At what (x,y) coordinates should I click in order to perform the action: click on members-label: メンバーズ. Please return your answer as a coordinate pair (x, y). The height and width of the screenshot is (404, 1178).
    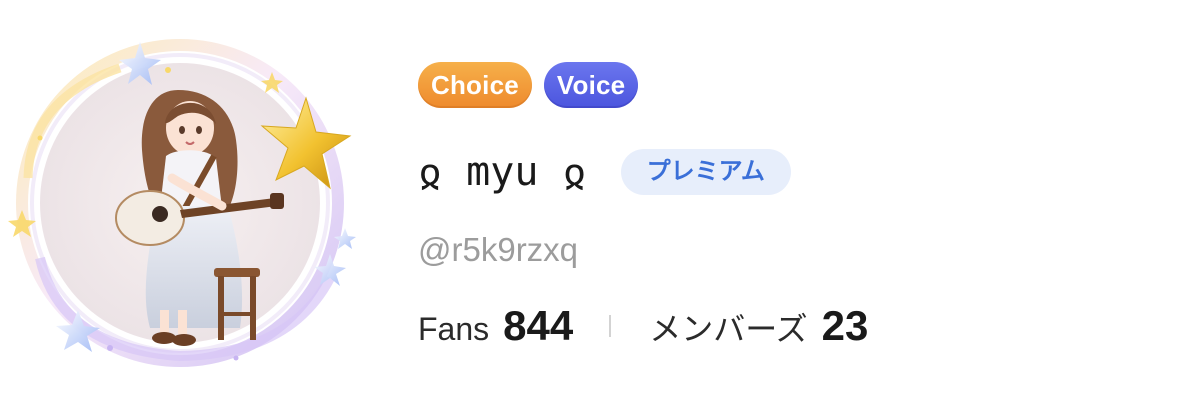
    Looking at the image, I should click on (728, 327).